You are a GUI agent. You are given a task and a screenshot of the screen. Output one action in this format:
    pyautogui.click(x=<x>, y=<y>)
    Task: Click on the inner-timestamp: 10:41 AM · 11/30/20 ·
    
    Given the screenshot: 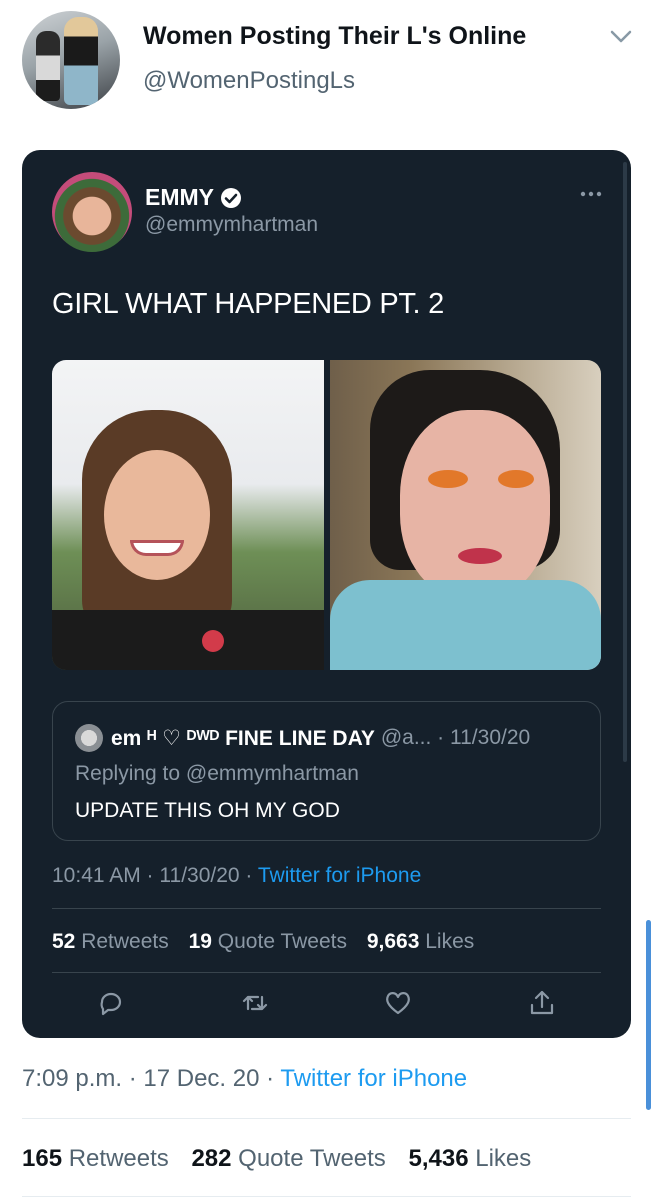 What is the action you would take?
    pyautogui.click(x=155, y=875)
    